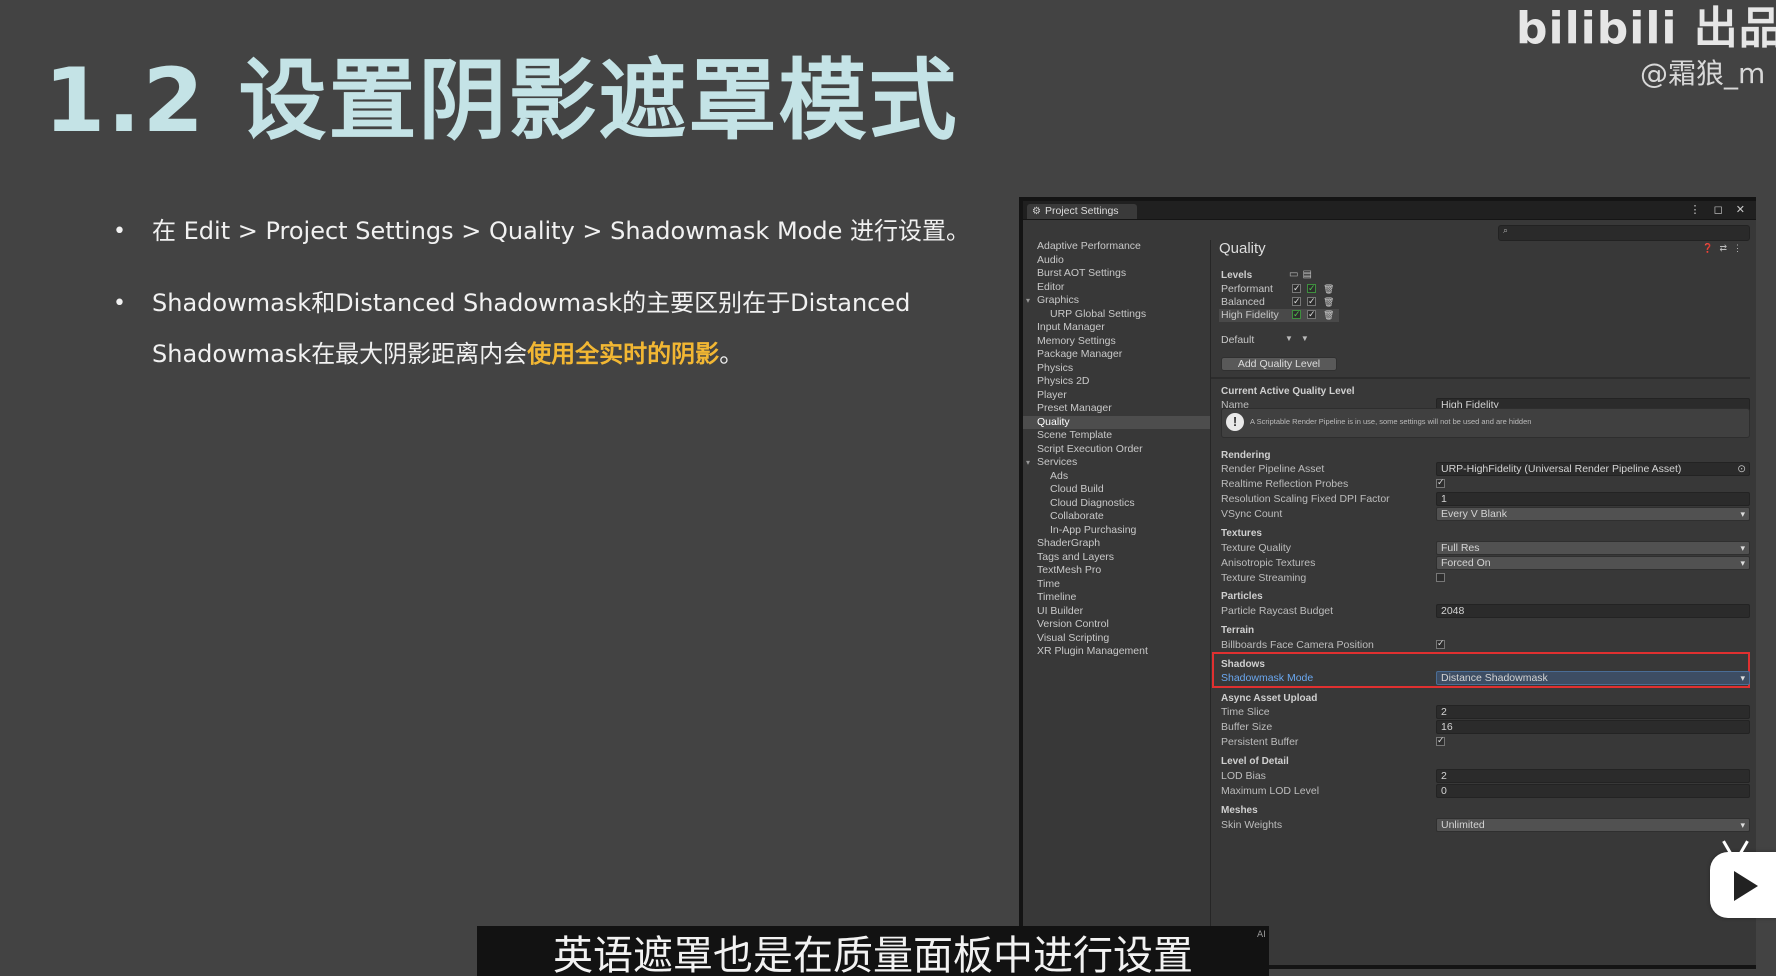  I want to click on persistent-buffer-checkbox, so click(1440, 740).